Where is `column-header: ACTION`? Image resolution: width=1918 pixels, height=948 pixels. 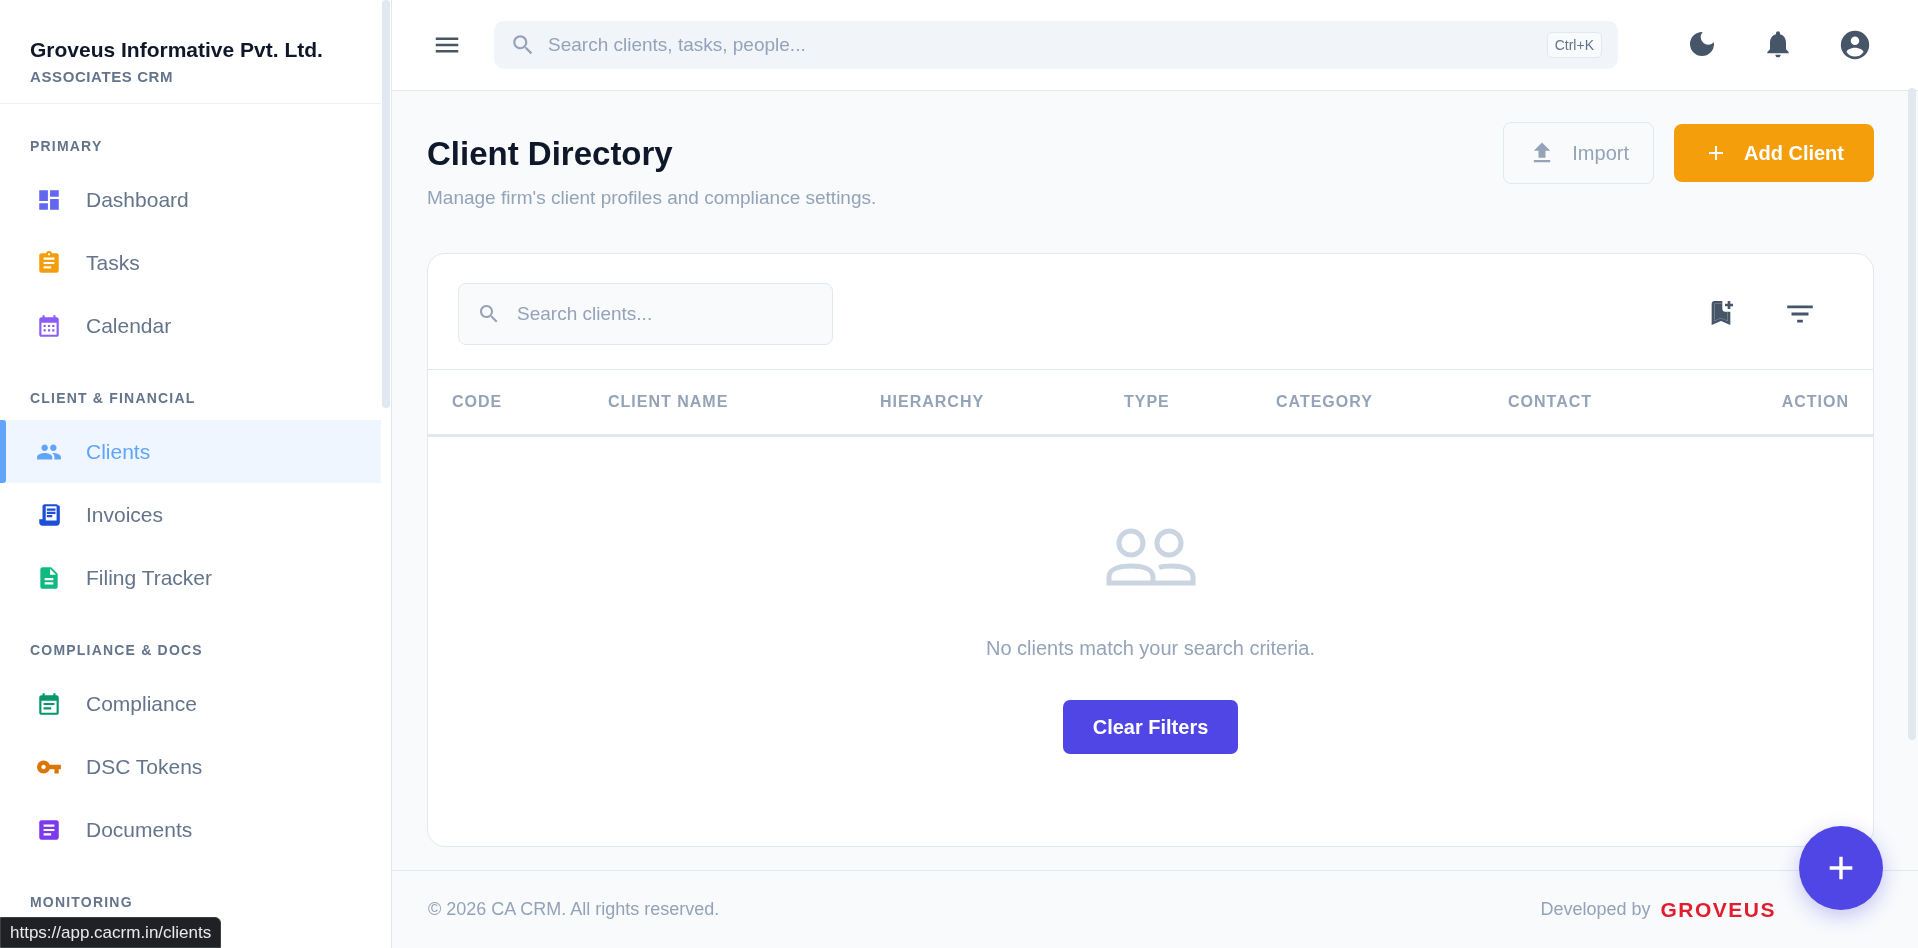 column-header: ACTION is located at coordinates (1814, 402).